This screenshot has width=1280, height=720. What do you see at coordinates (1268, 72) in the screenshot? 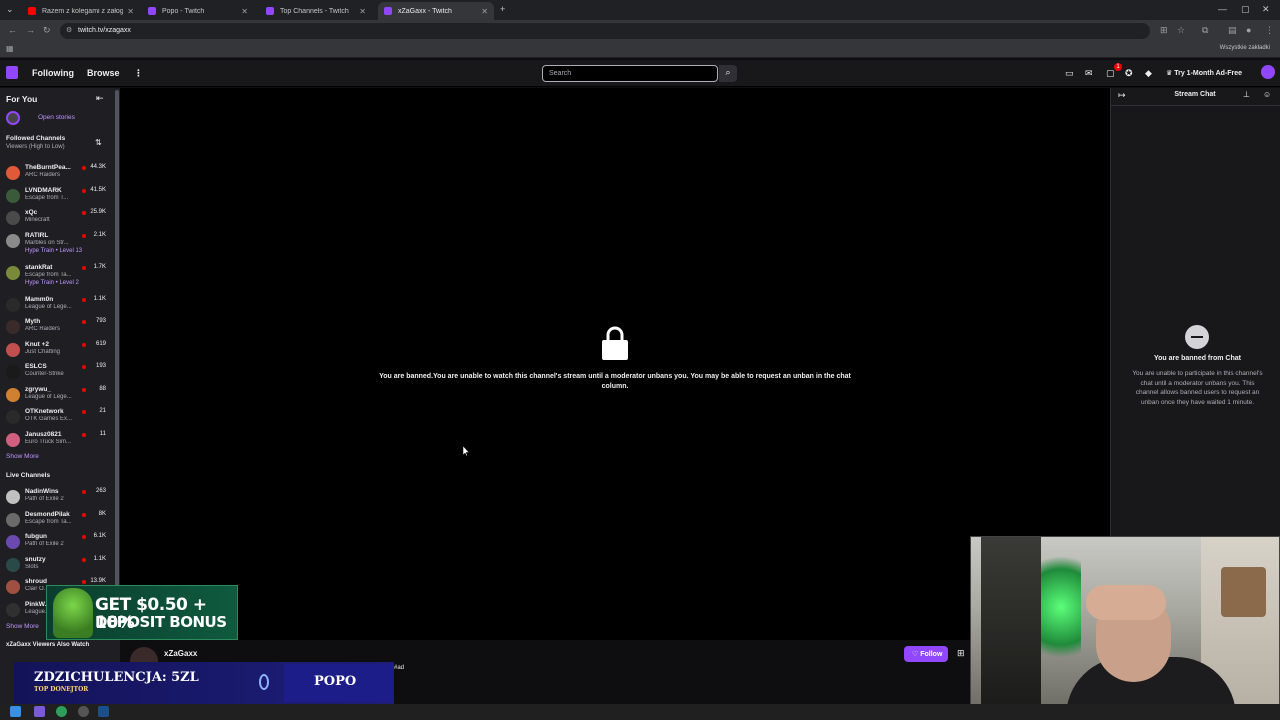
I see `user-avatar` at bounding box center [1268, 72].